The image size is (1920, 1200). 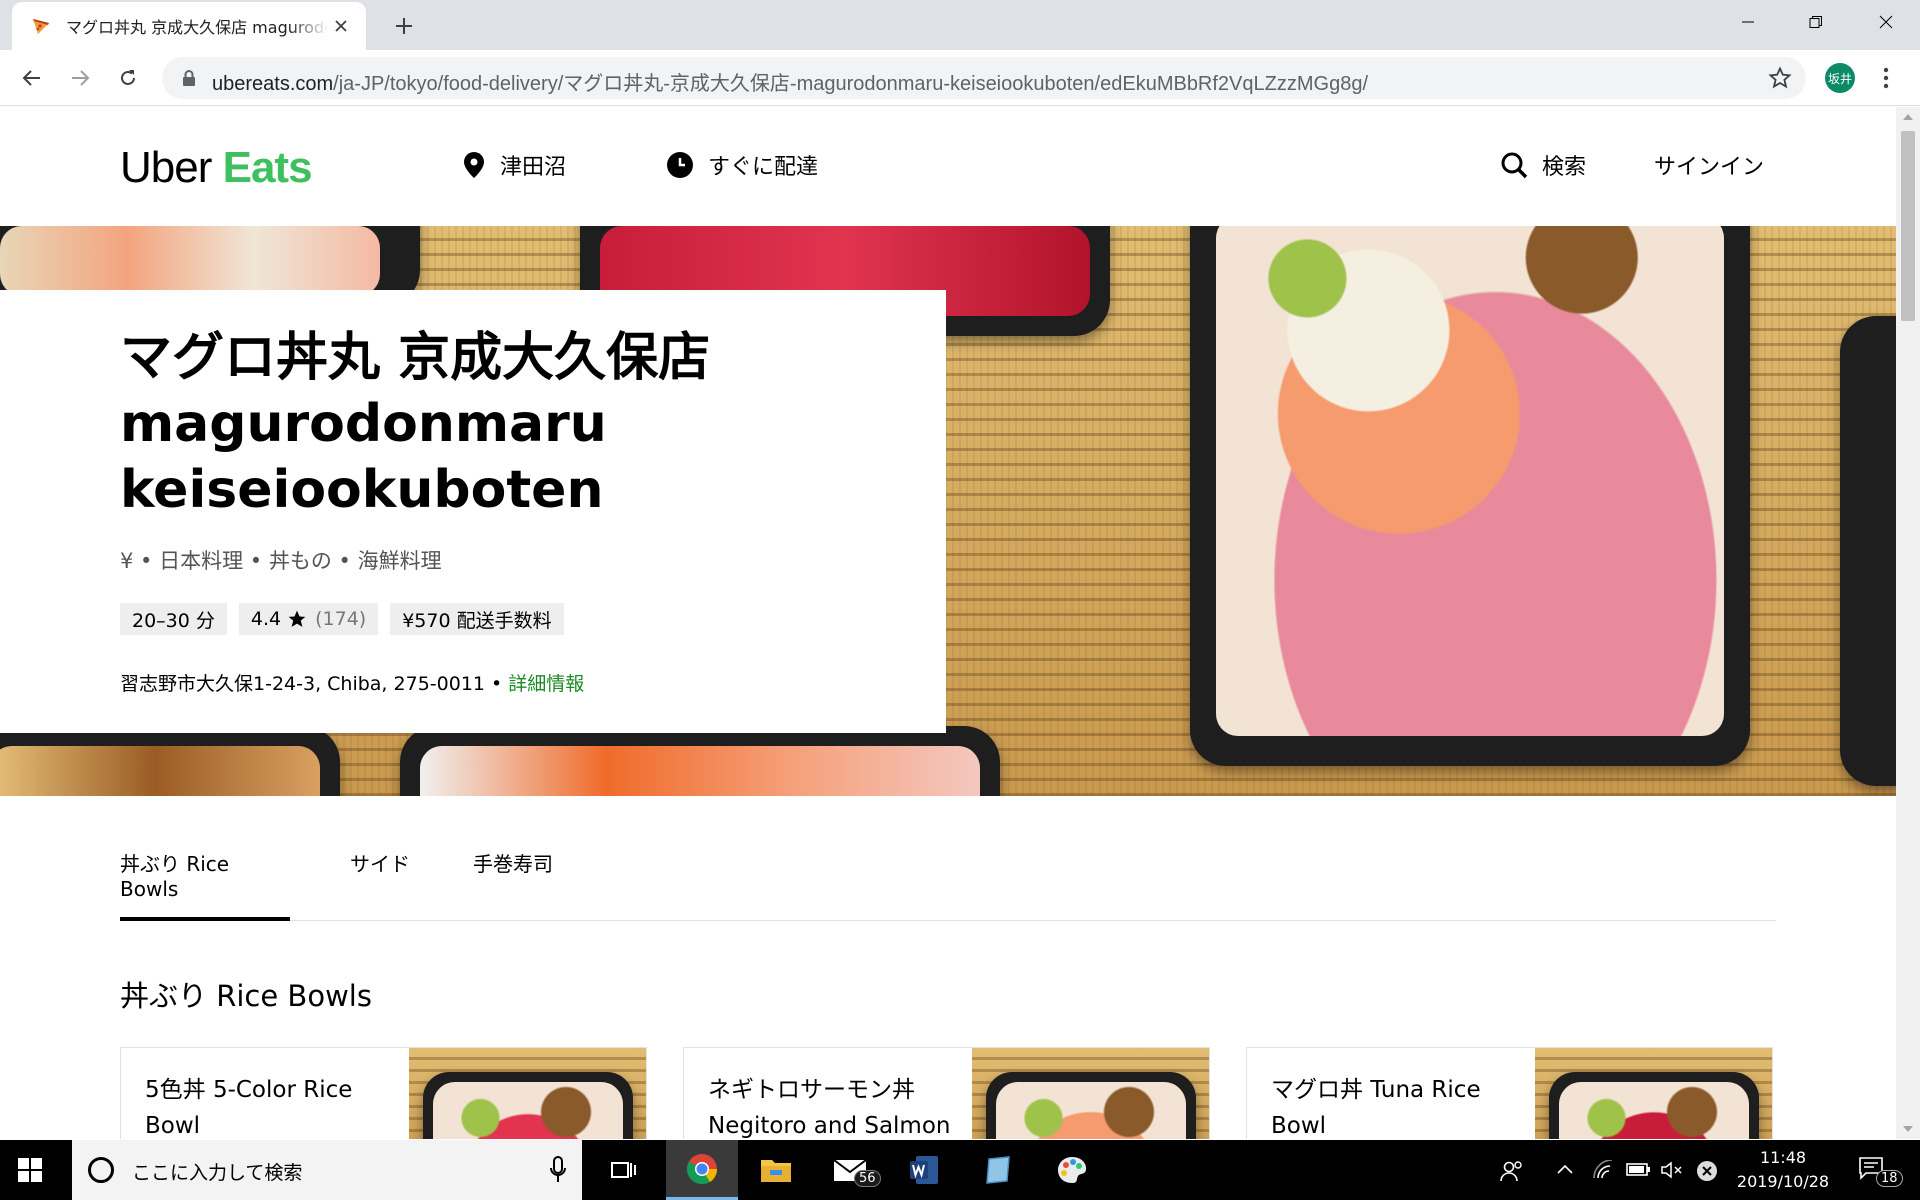 I want to click on new-tab-icon, so click(x=404, y=26).